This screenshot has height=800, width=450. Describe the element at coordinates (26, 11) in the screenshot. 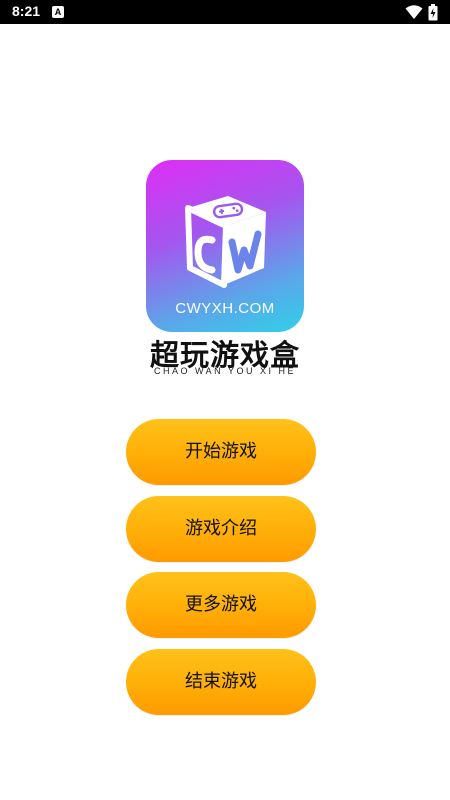

I see `status-time: 8:21` at that location.